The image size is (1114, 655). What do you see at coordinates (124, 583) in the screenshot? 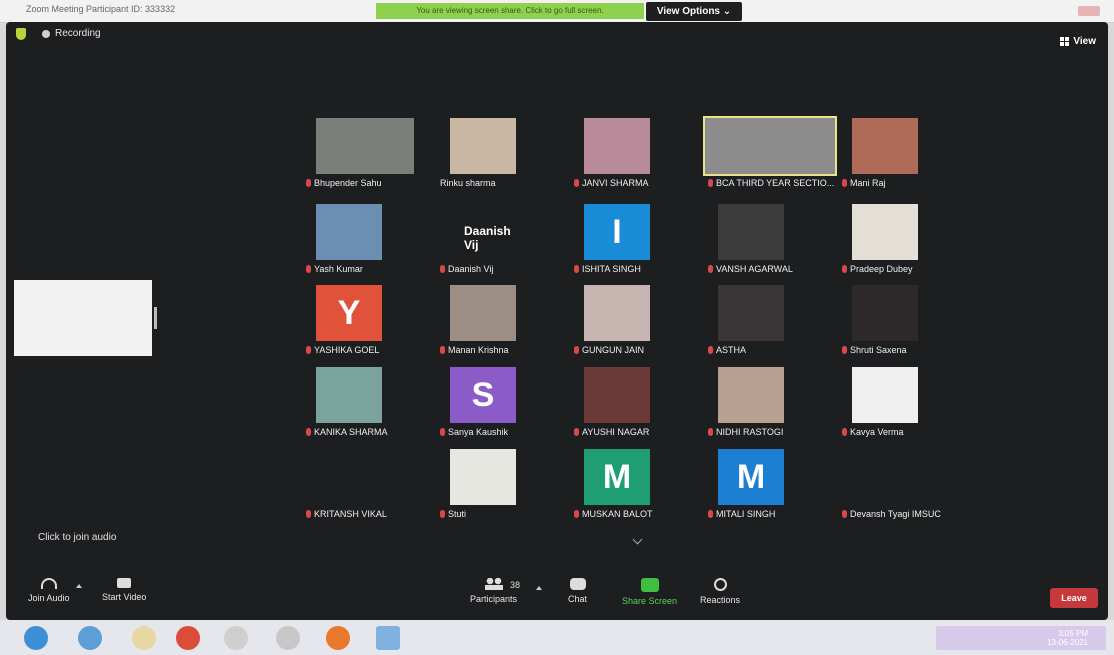
I see `camera-icon` at bounding box center [124, 583].